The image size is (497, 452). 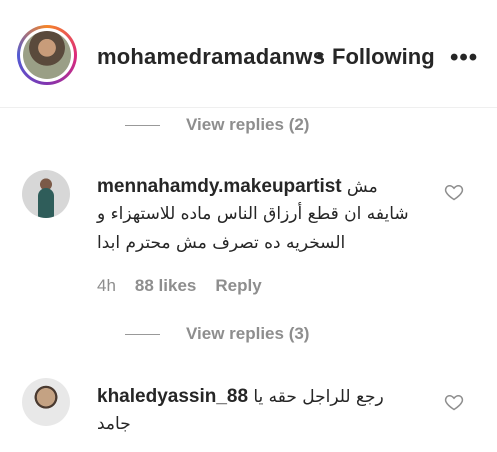 I want to click on comment-text-start: مش, so click(x=362, y=187).